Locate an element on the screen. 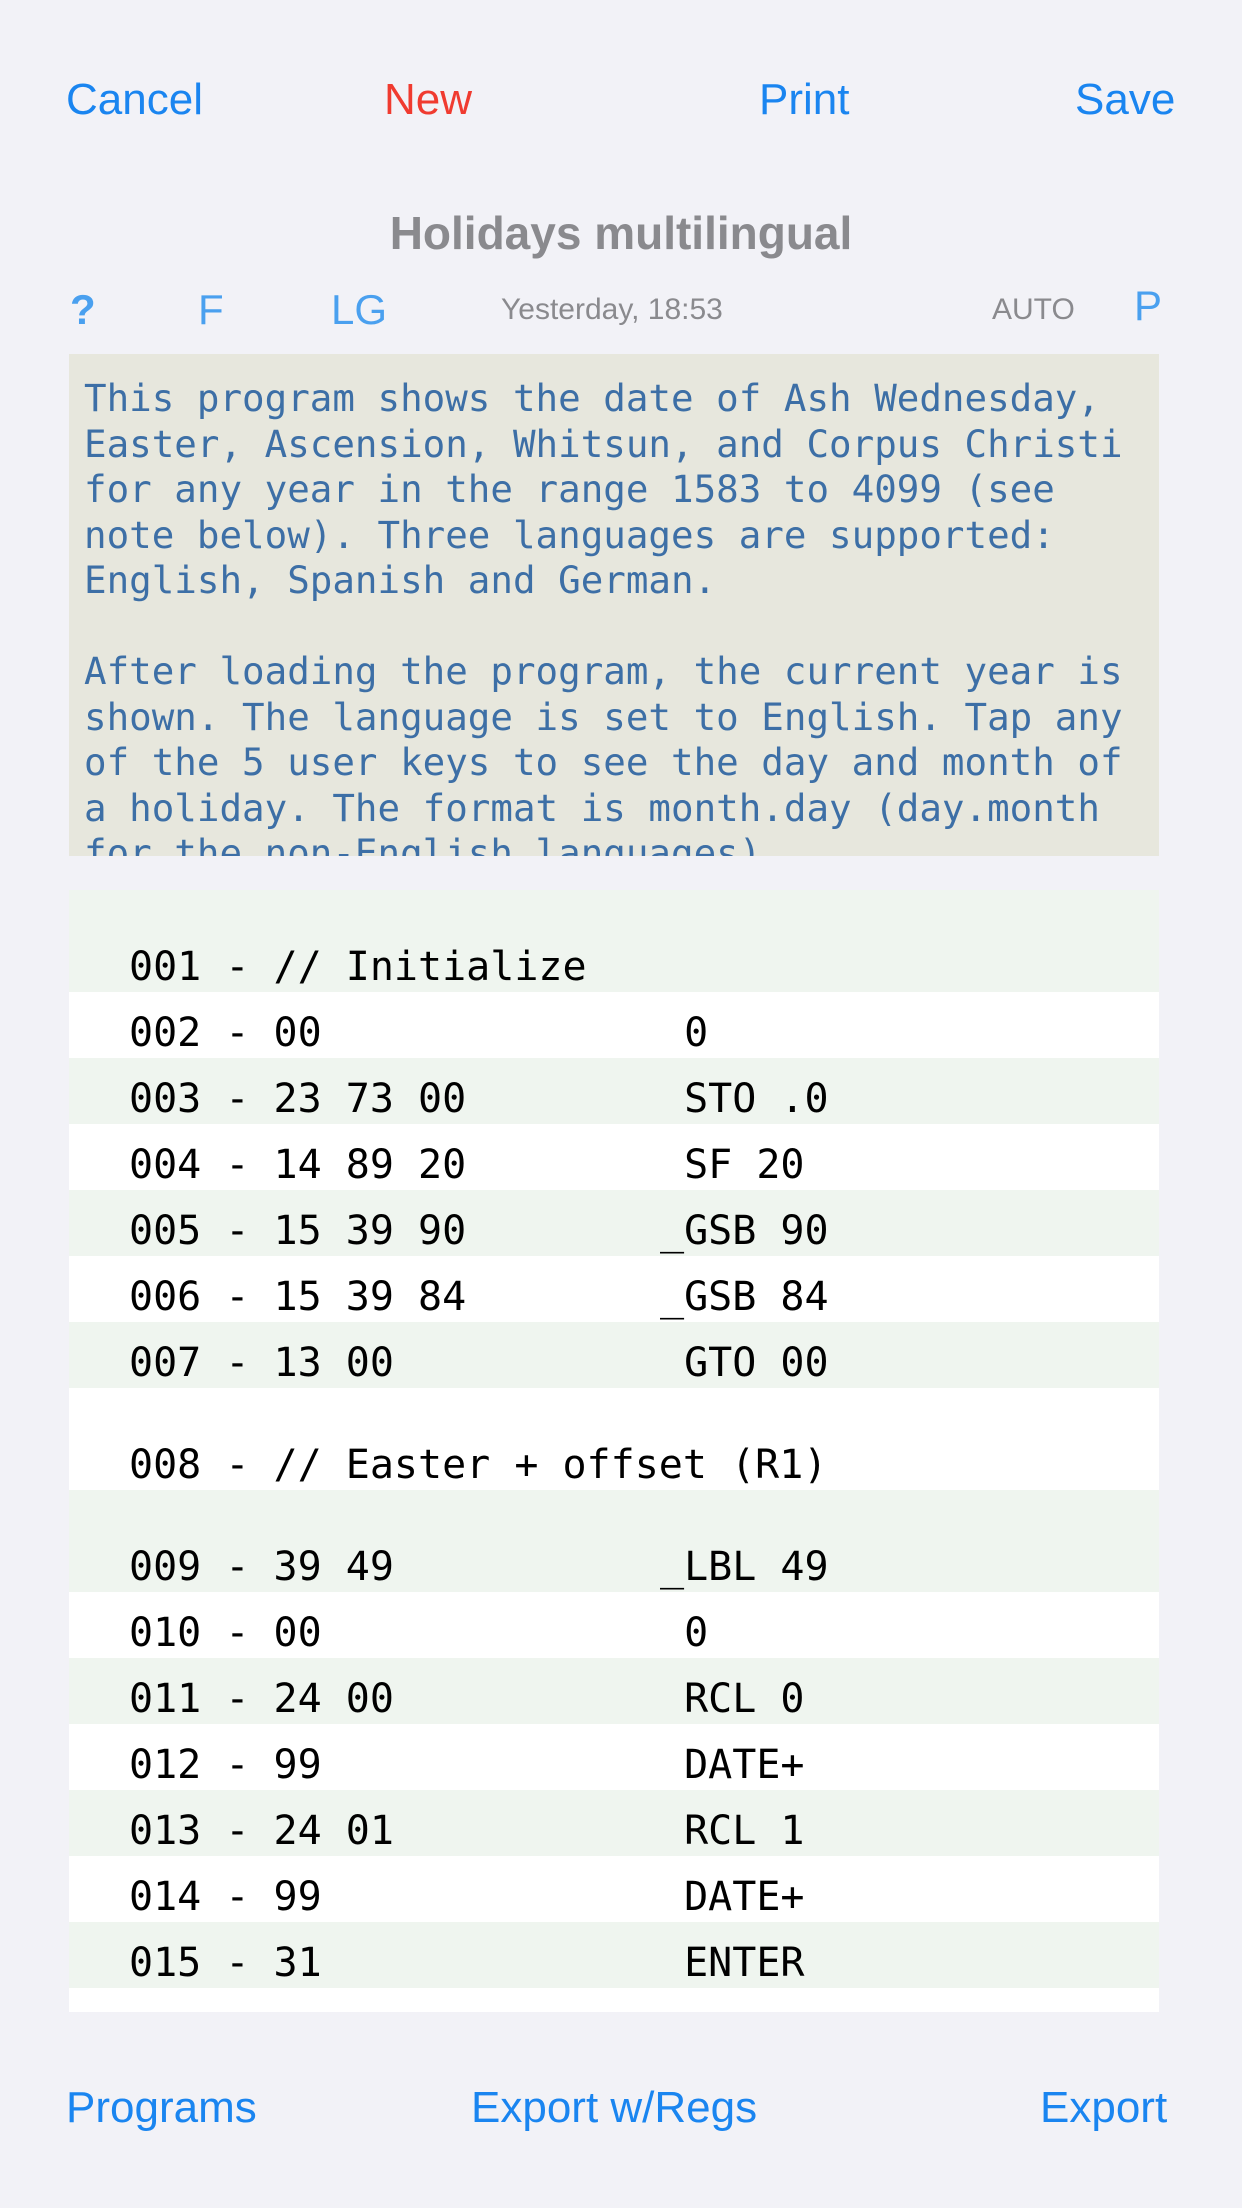 This screenshot has width=1242, height=2208. step-code: 016 - 14 01 is located at coordinates (261, 2008).